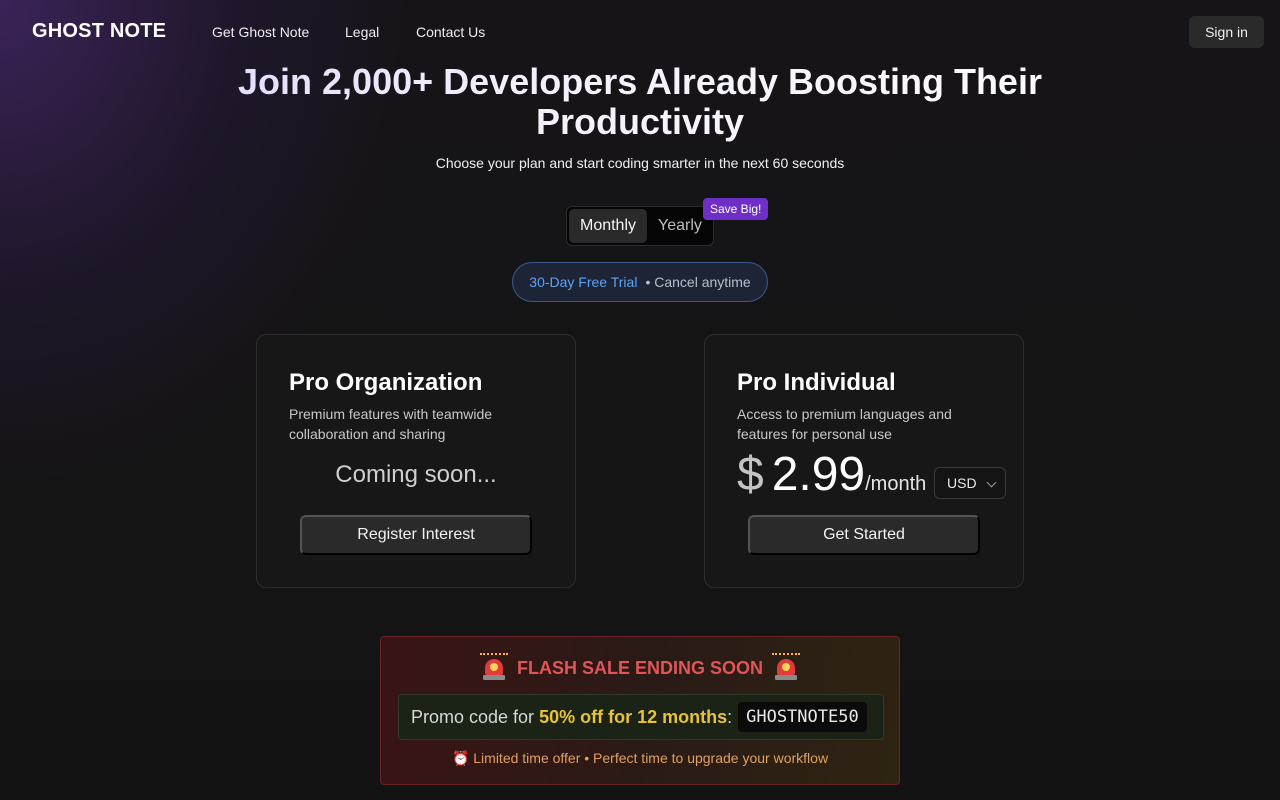  I want to click on promo-code: GHOSTNOTE50, so click(802, 717).